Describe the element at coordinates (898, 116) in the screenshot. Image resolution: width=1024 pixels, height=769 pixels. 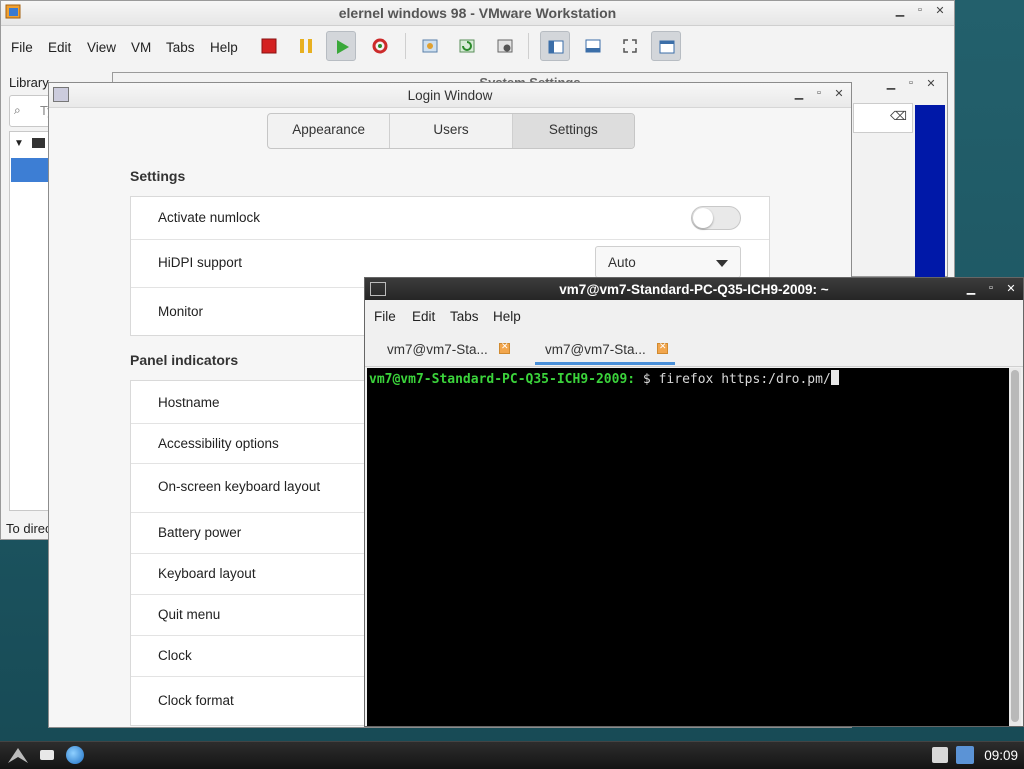
I see `clear-search-icon: ⌫` at that location.